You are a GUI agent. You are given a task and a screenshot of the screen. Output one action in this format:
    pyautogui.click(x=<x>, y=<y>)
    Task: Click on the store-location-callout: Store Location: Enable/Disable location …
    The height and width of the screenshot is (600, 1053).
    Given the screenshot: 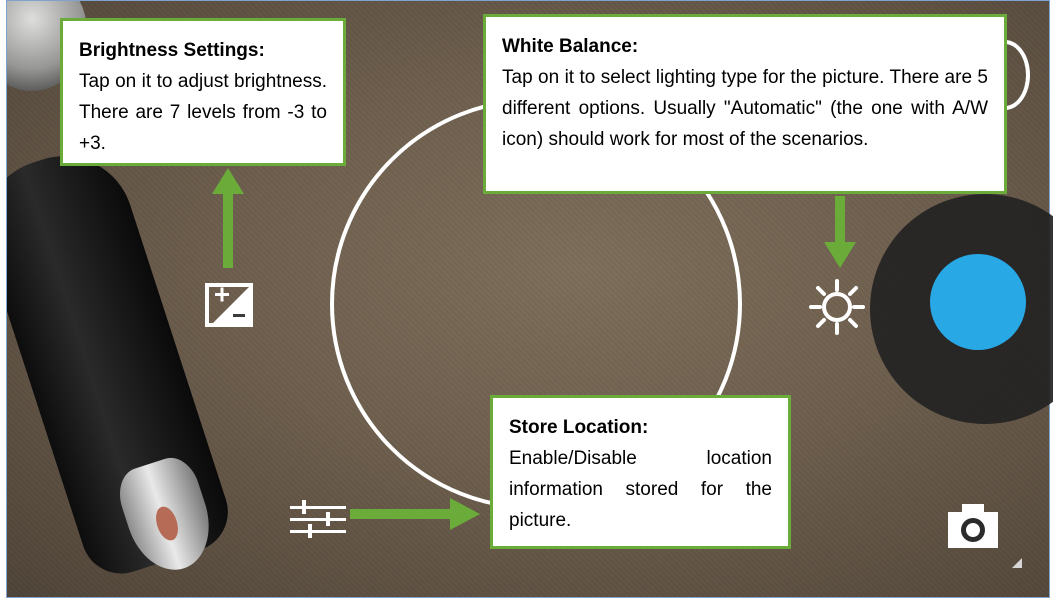 What is the action you would take?
    pyautogui.click(x=640, y=472)
    